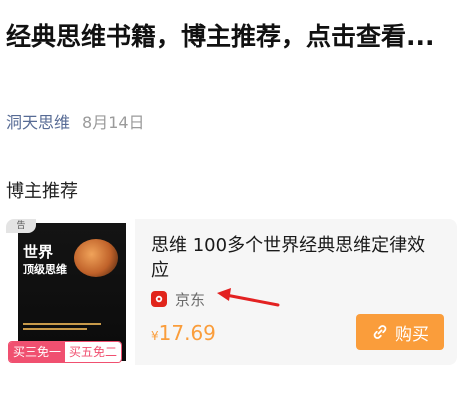  What do you see at coordinates (72, 326) in the screenshot?
I see `cover-fine-print` at bounding box center [72, 326].